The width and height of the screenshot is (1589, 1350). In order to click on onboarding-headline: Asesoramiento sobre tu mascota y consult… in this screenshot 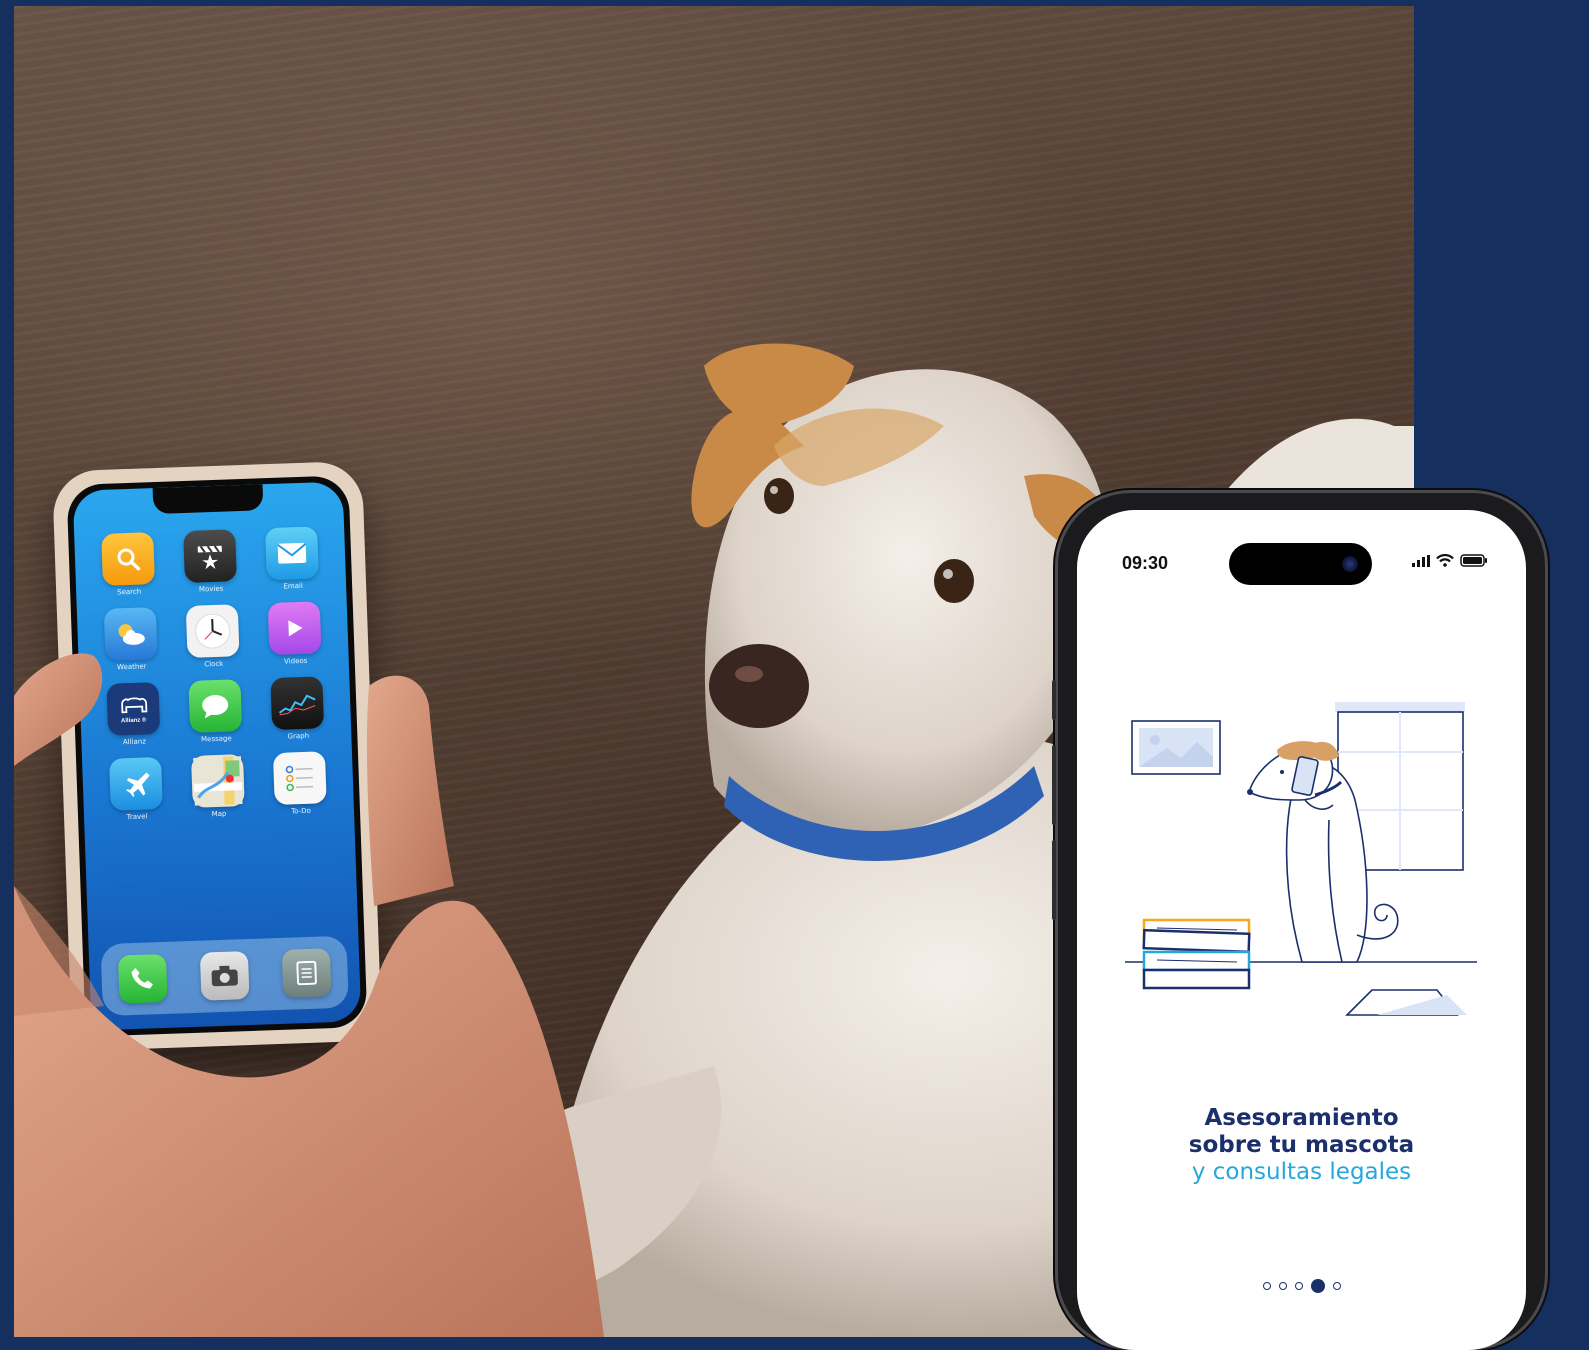, I will do `click(1301, 1145)`.